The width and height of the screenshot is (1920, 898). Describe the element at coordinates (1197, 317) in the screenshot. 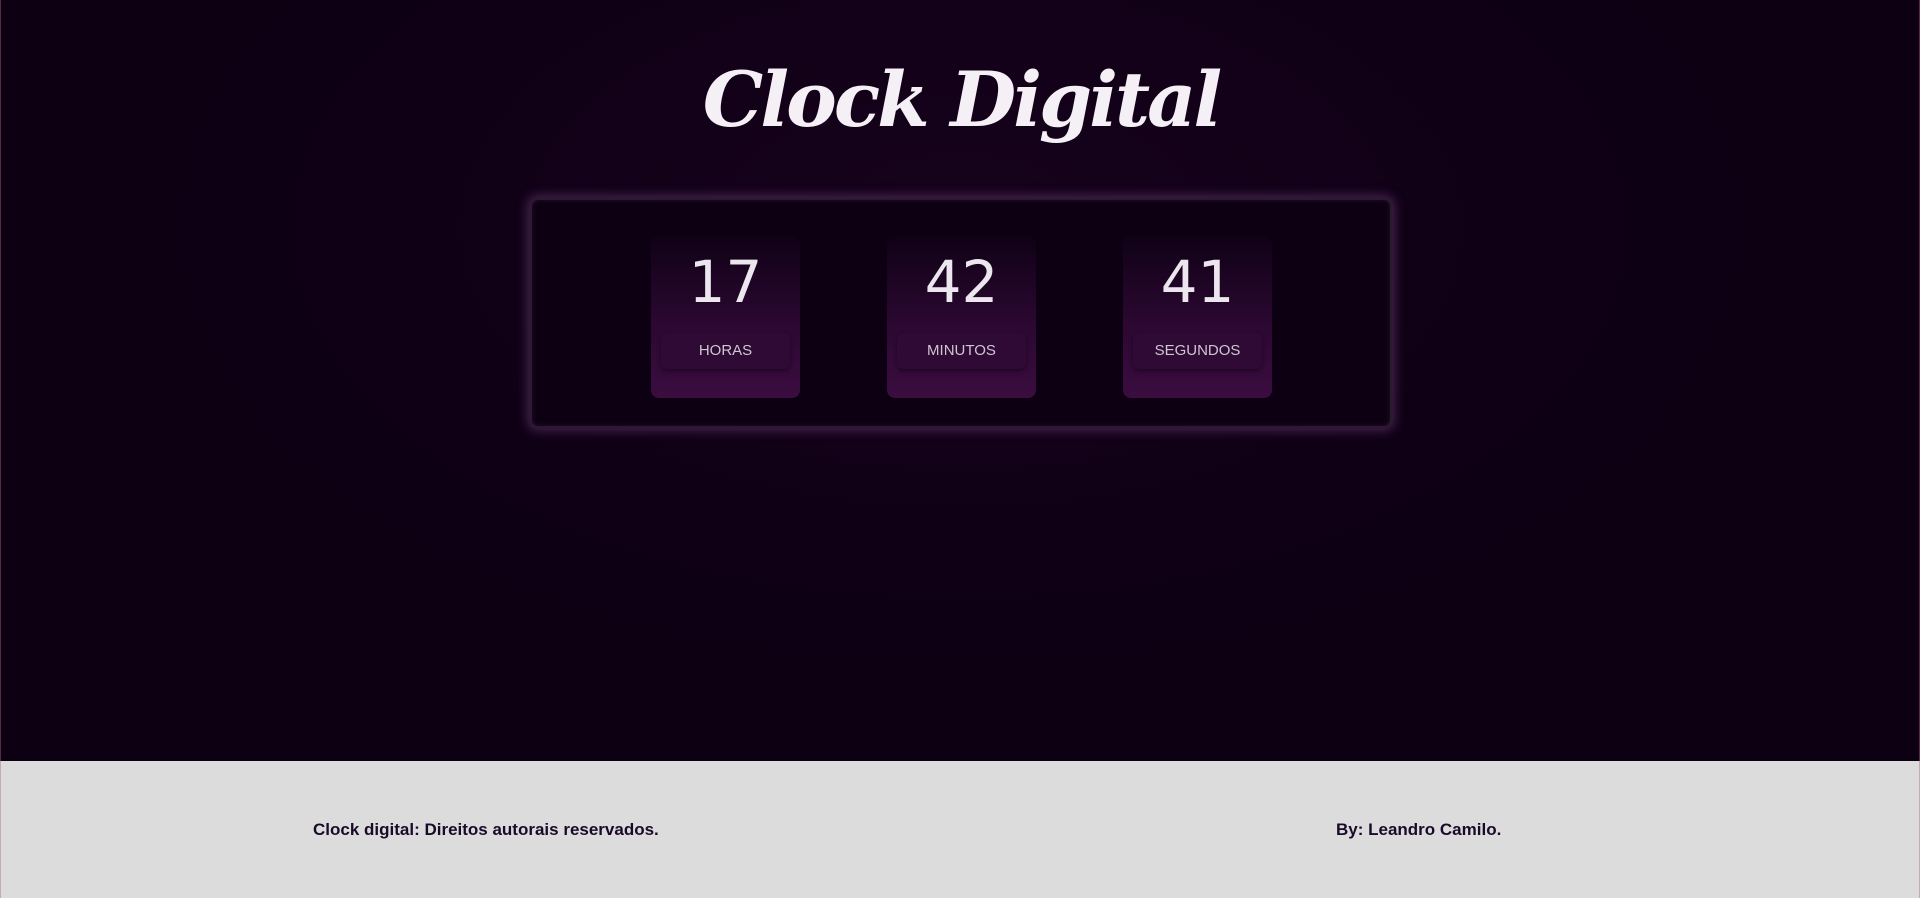

I see `seconds-card: 41 SEGUNDOS` at that location.